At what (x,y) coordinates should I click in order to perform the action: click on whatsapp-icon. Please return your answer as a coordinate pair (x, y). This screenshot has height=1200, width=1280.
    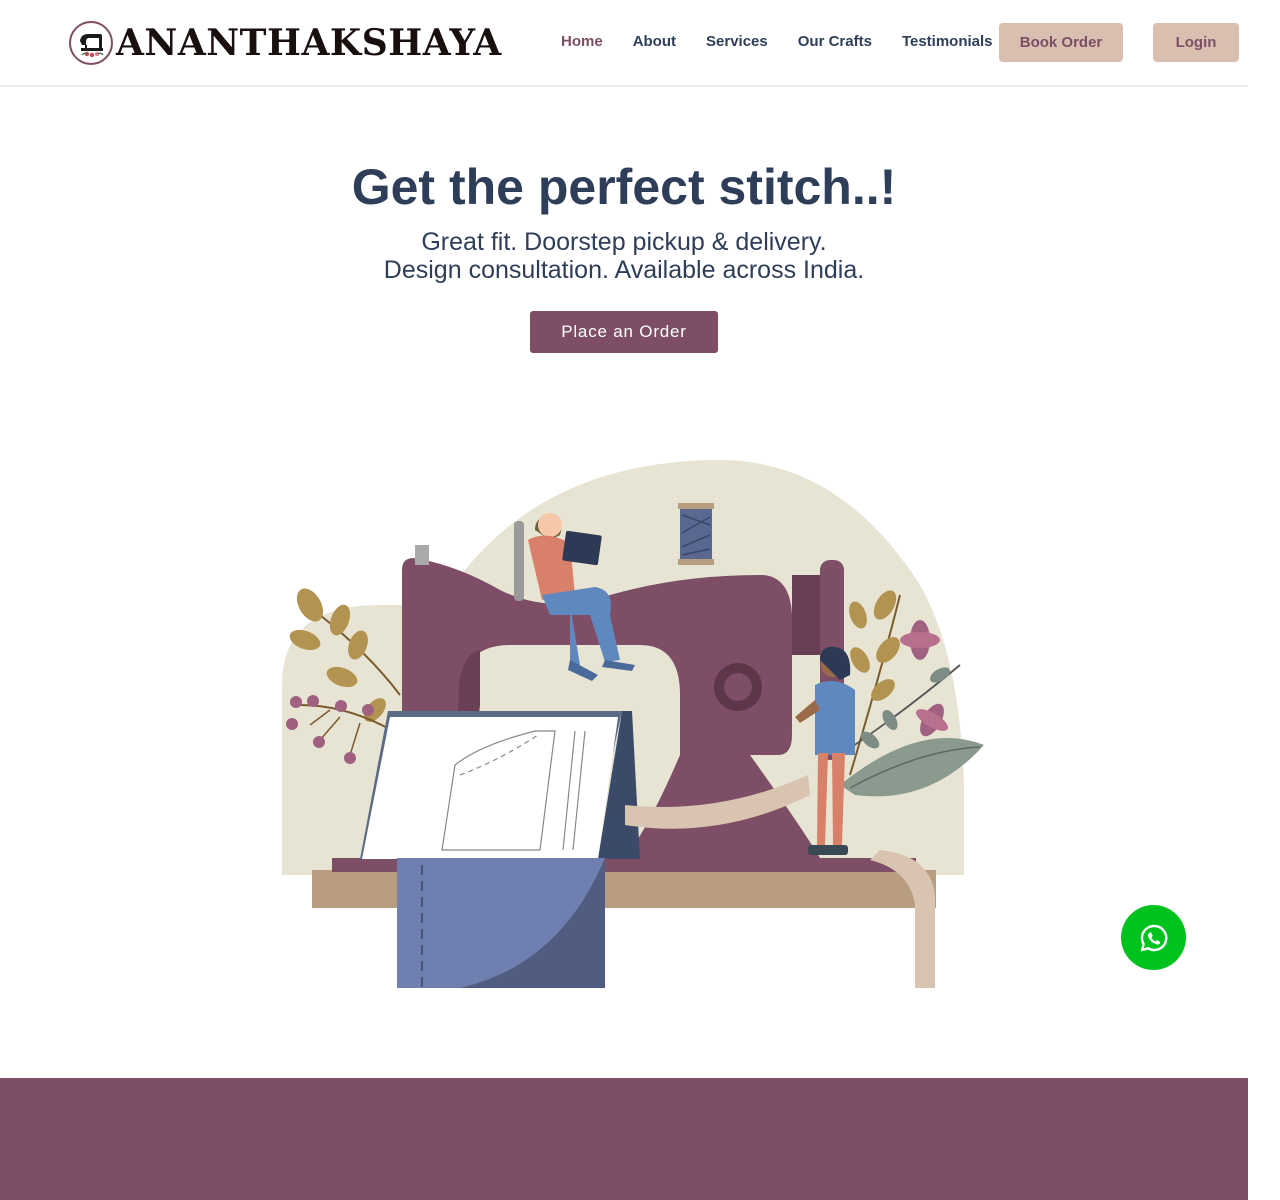
    Looking at the image, I should click on (1153, 937).